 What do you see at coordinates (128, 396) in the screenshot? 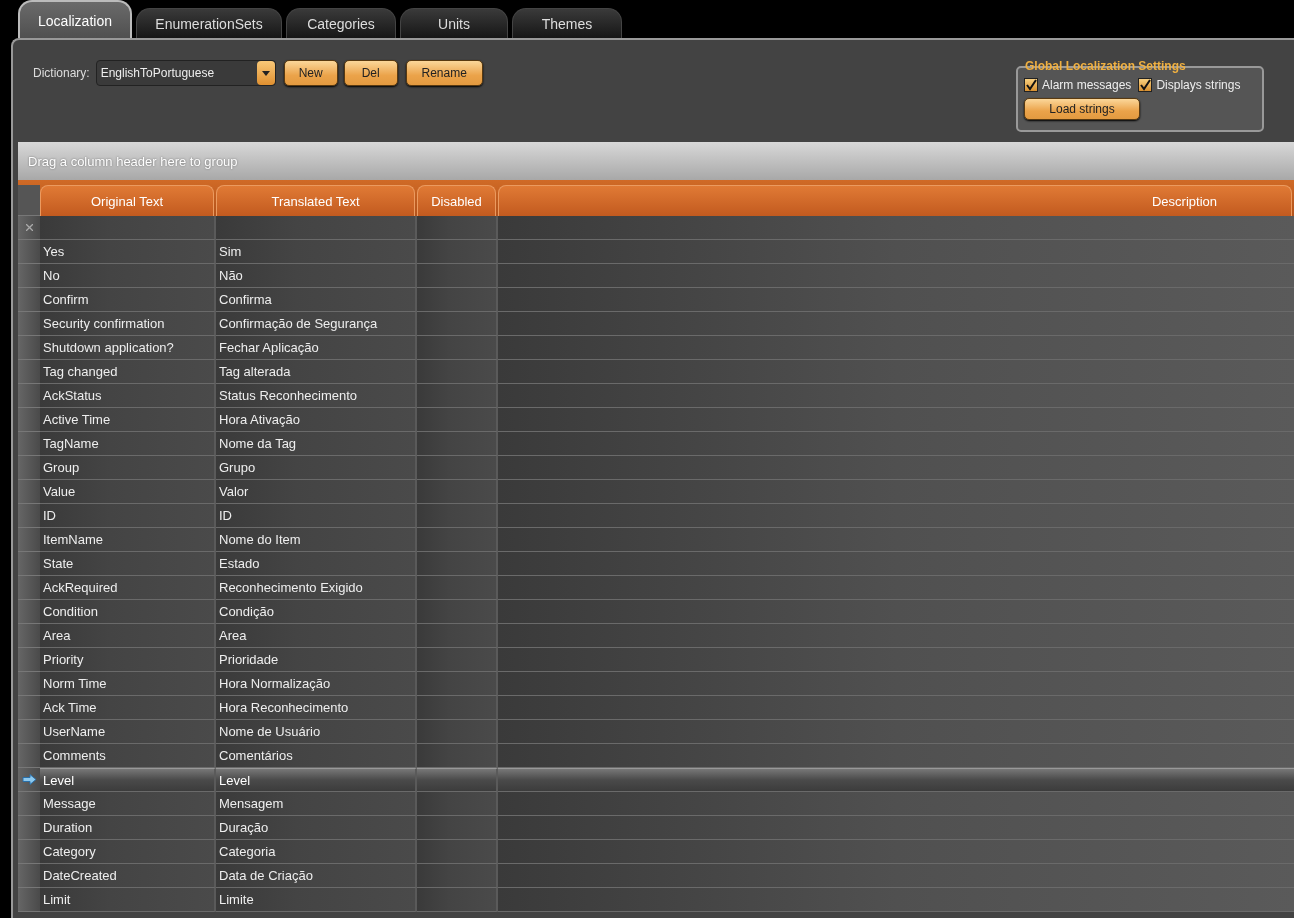
I see `table-cell: AckStatus` at bounding box center [128, 396].